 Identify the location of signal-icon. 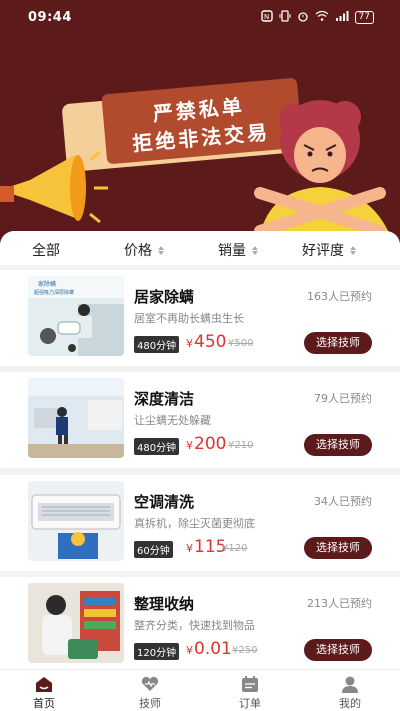
(342, 17).